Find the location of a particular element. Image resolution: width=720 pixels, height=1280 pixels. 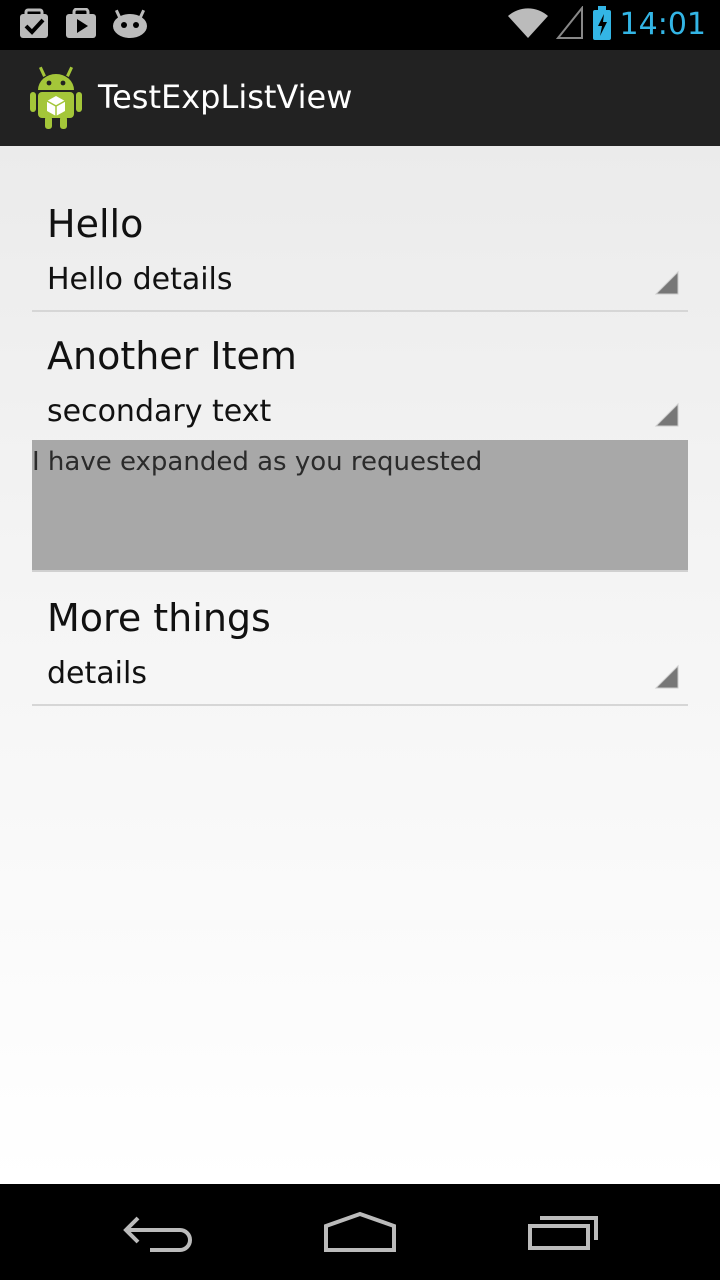

play-store-icon is located at coordinates (81, 25).